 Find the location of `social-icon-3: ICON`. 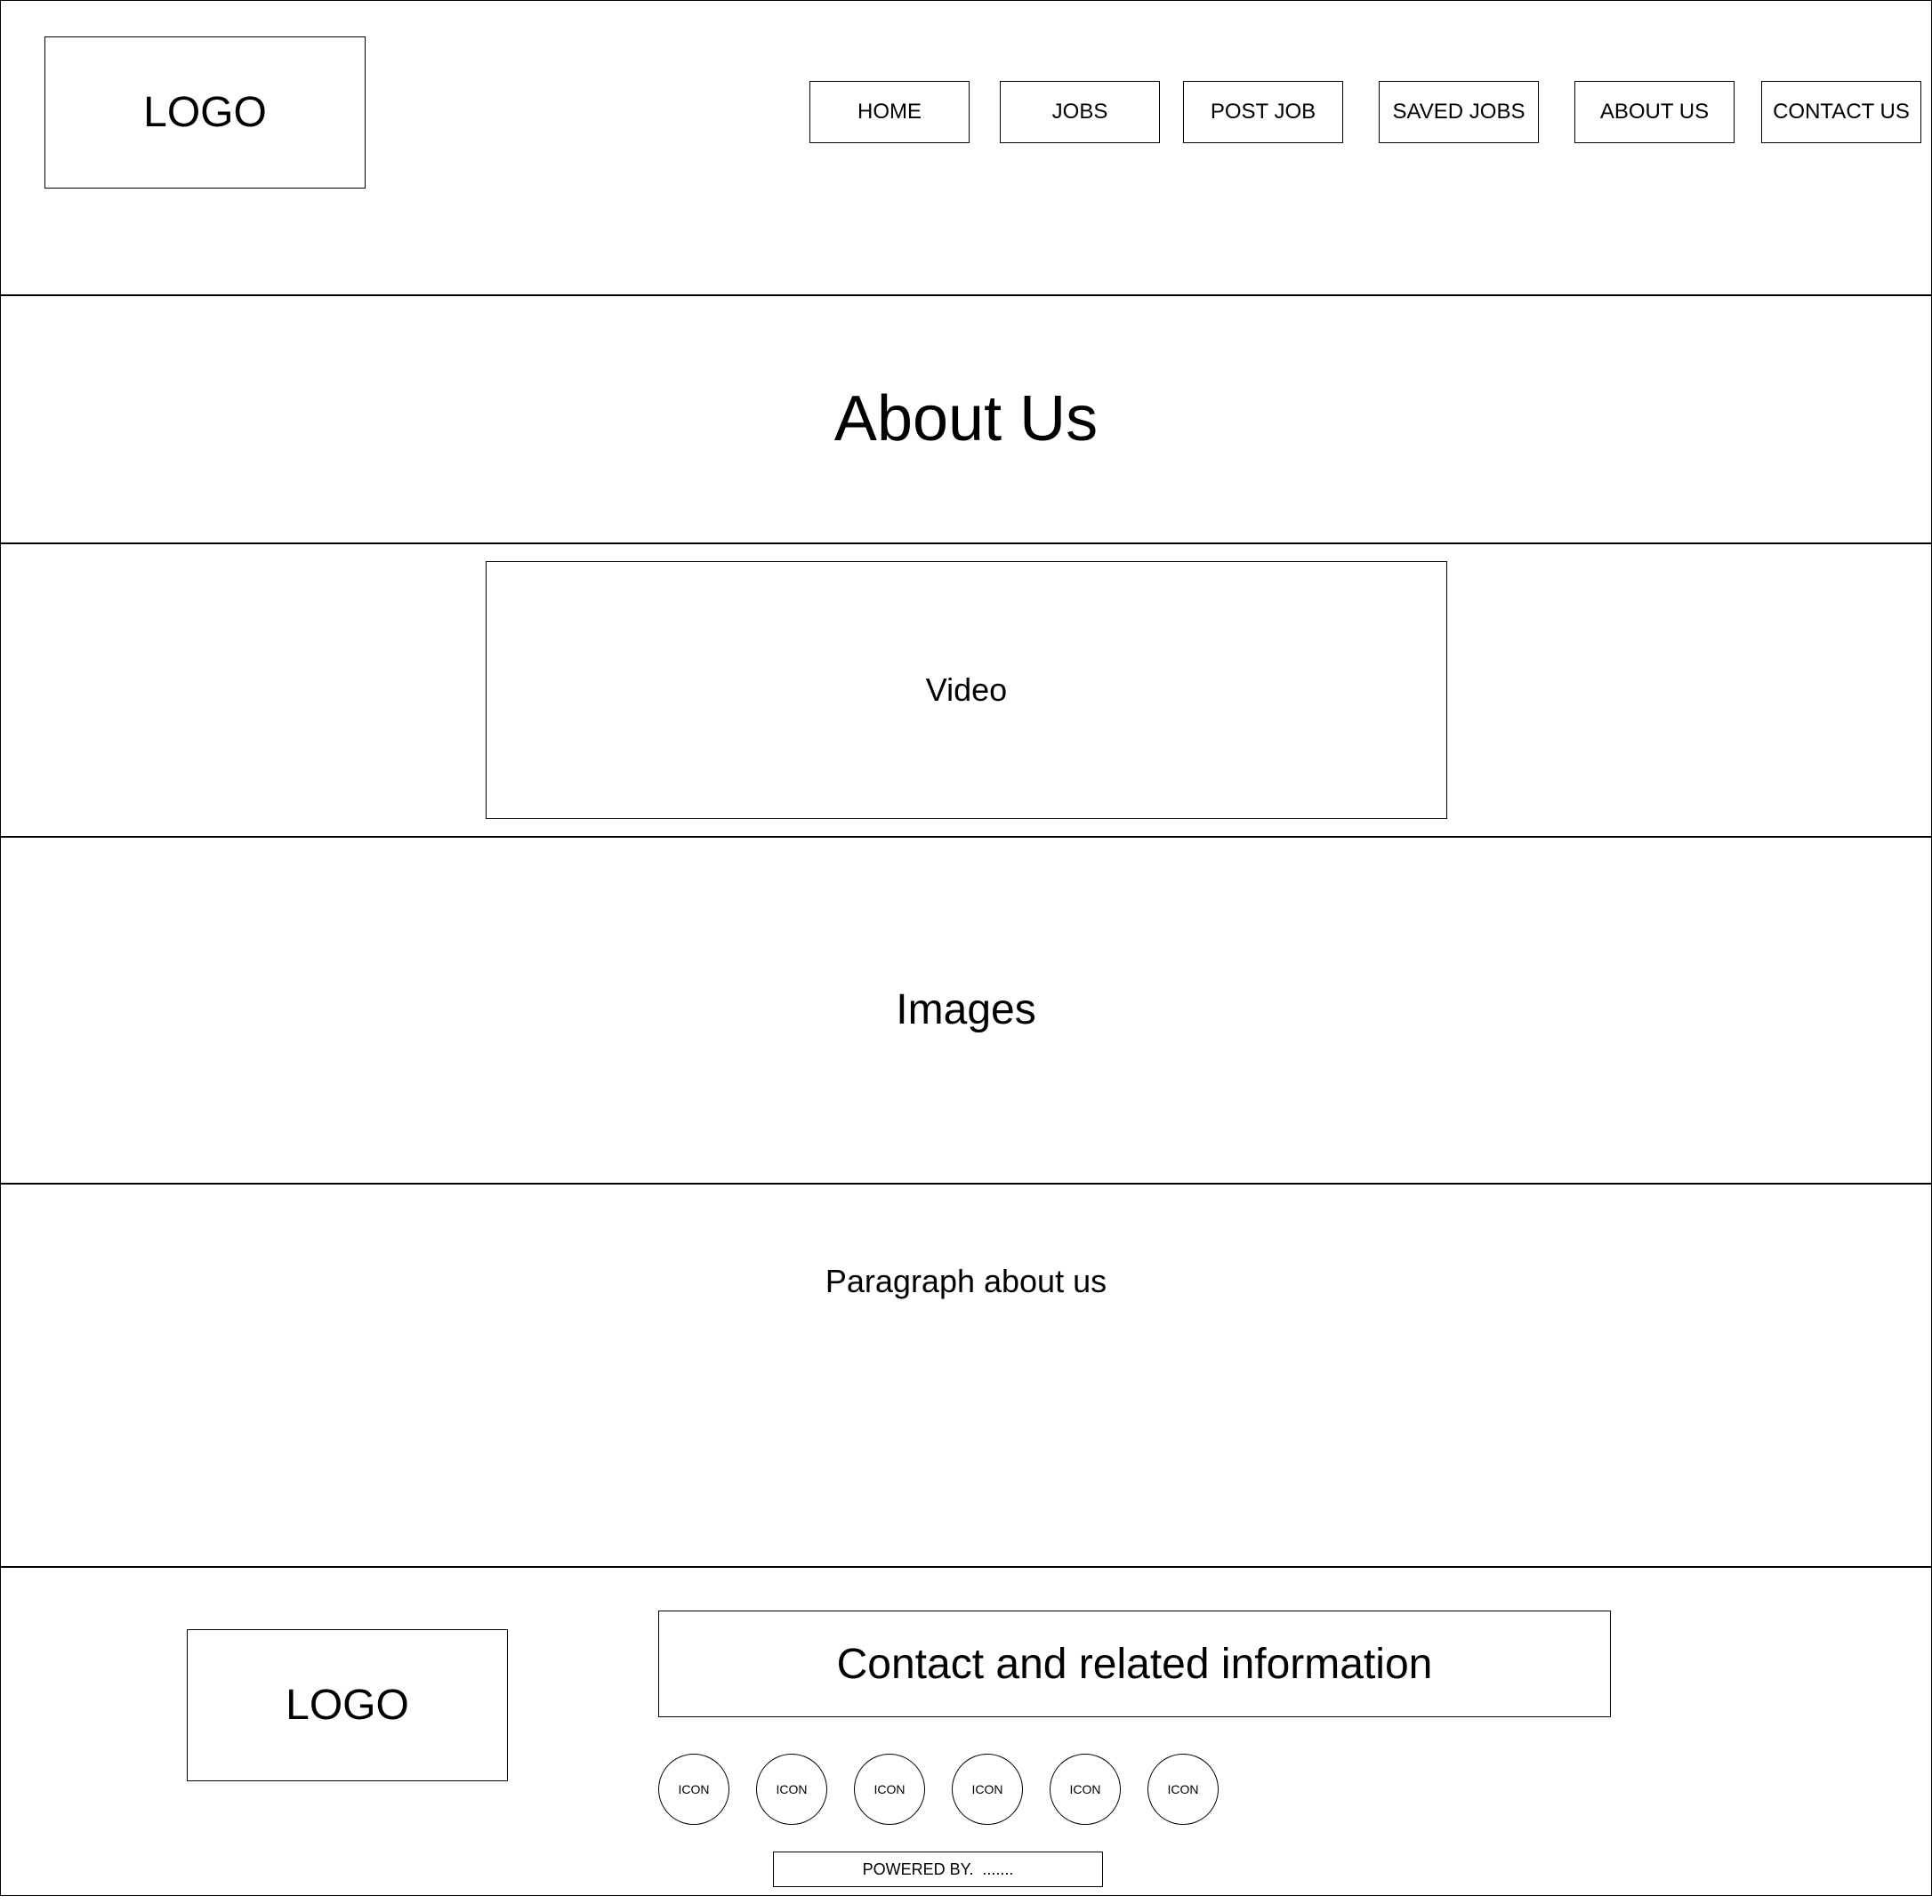

social-icon-3: ICON is located at coordinates (889, 1789).